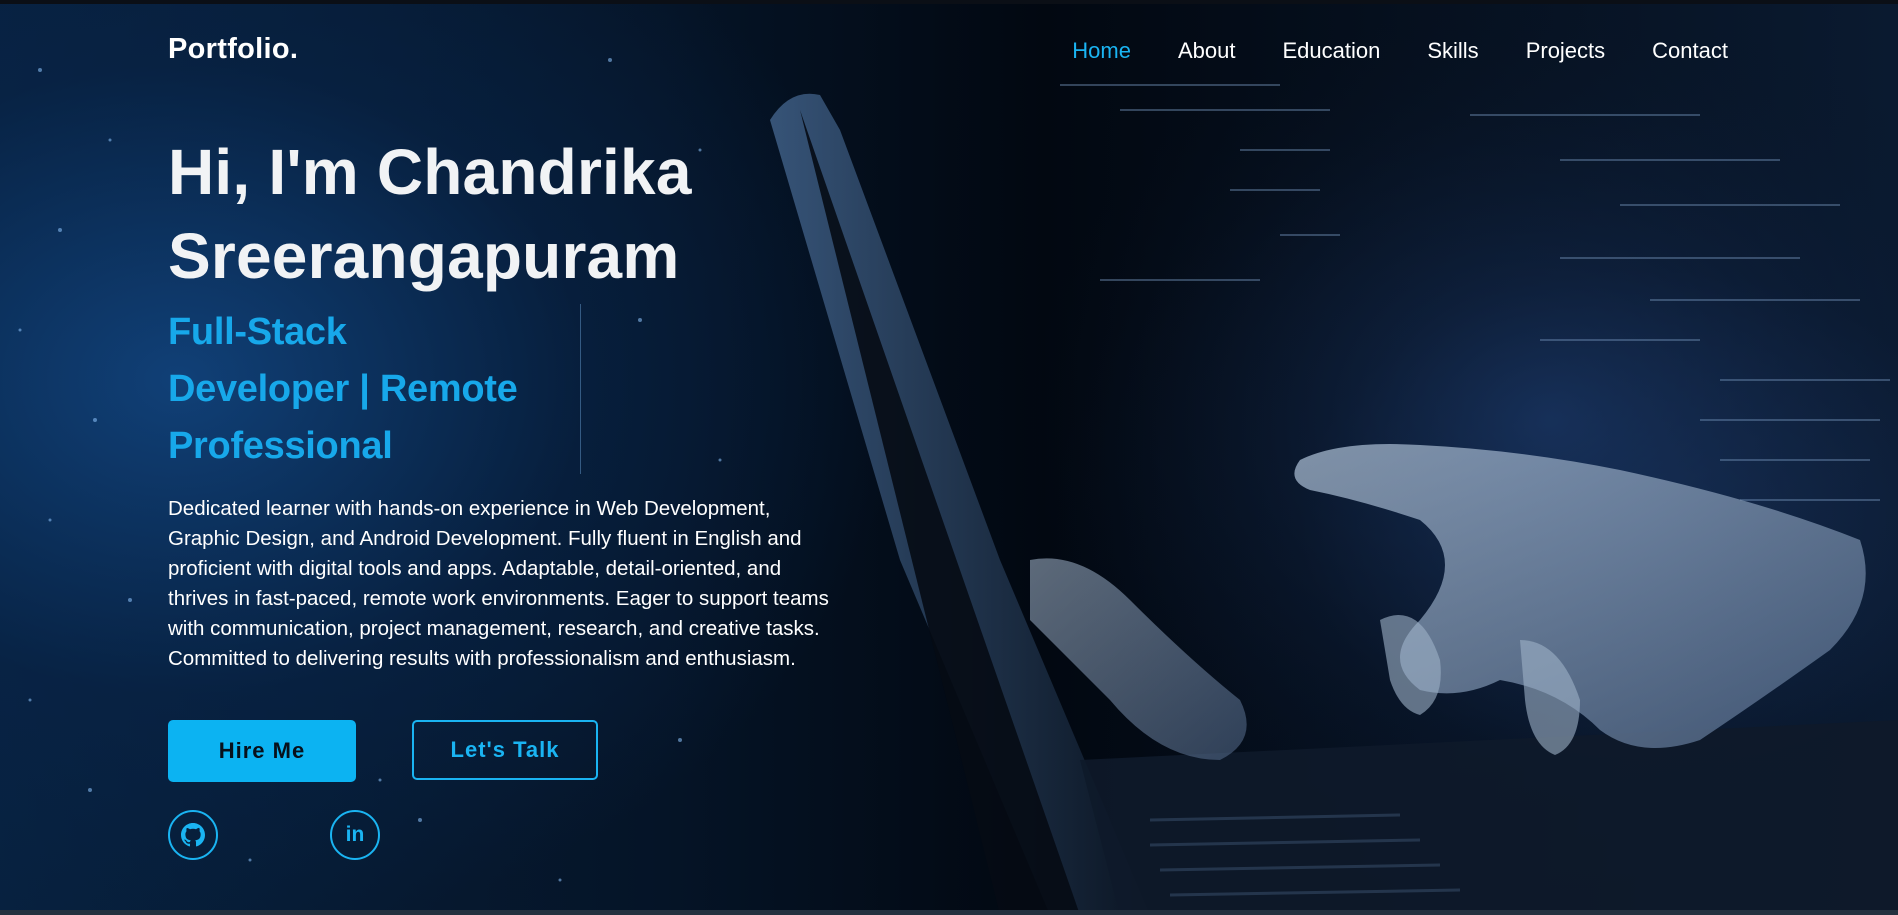 The height and width of the screenshot is (915, 1898). What do you see at coordinates (280, 446) in the screenshot?
I see `role-line-3: Professional` at bounding box center [280, 446].